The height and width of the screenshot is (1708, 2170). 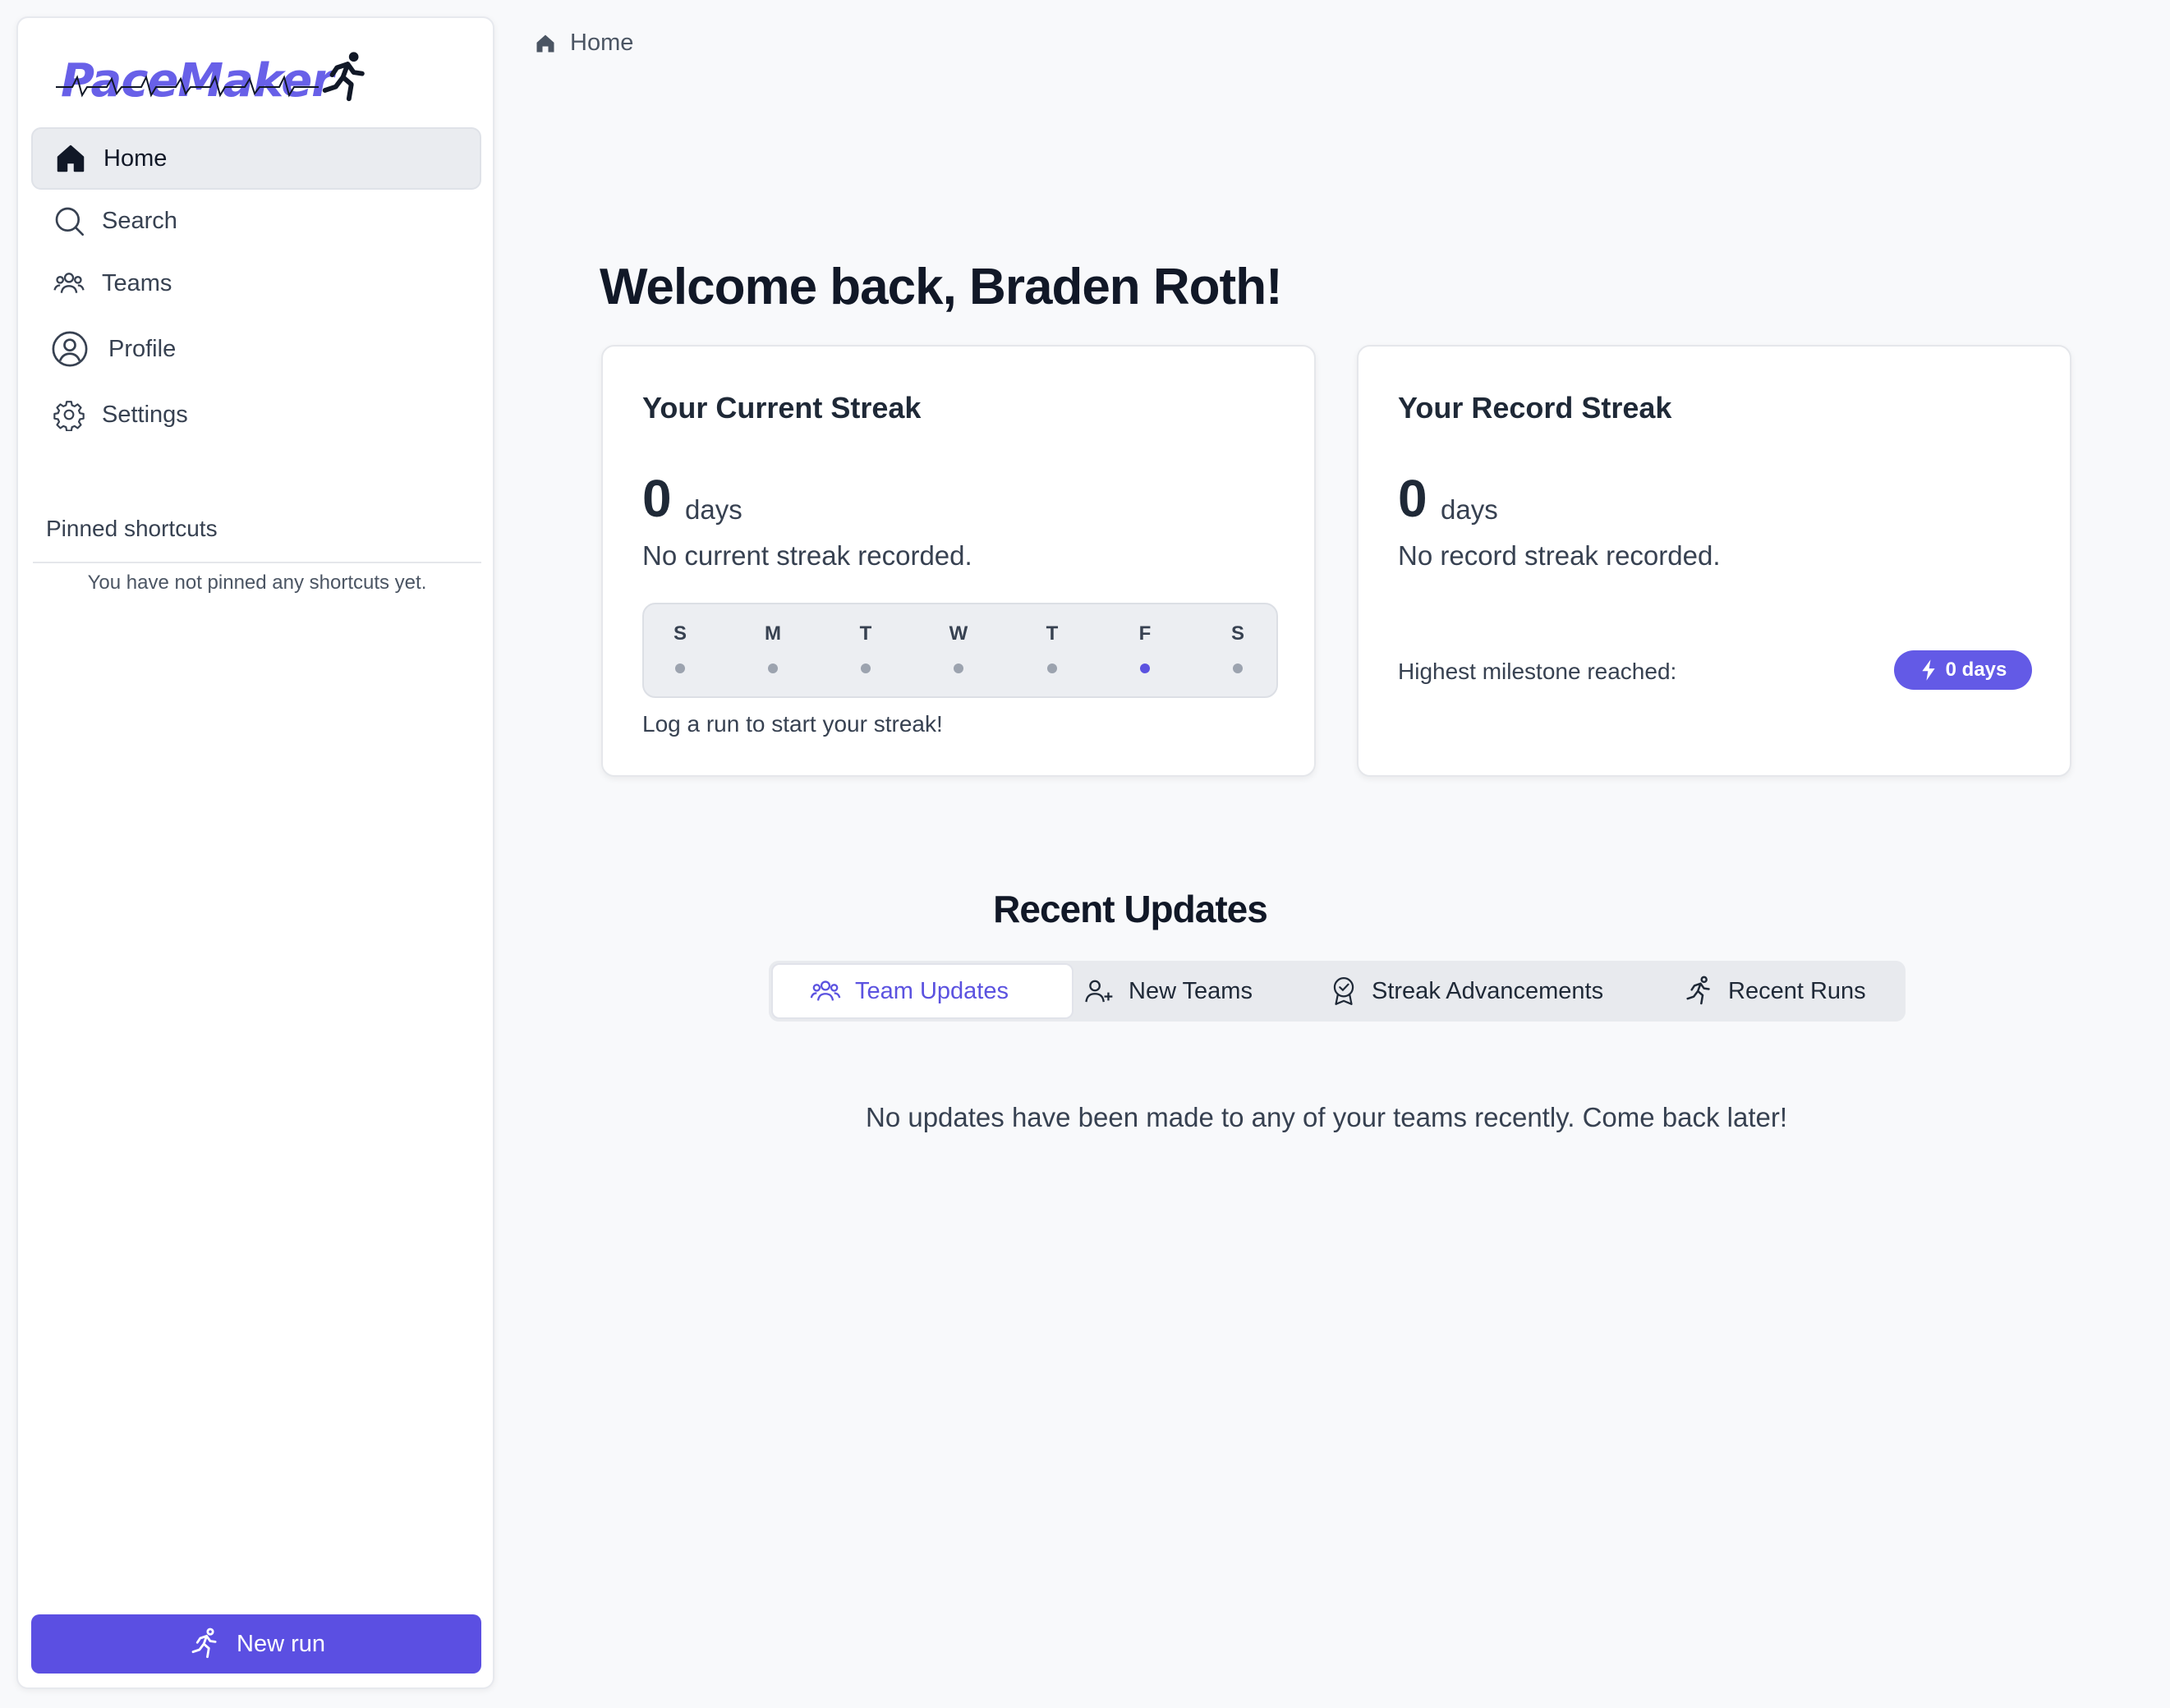 What do you see at coordinates (142, 348) in the screenshot?
I see `sidebar-item-label: Profile` at bounding box center [142, 348].